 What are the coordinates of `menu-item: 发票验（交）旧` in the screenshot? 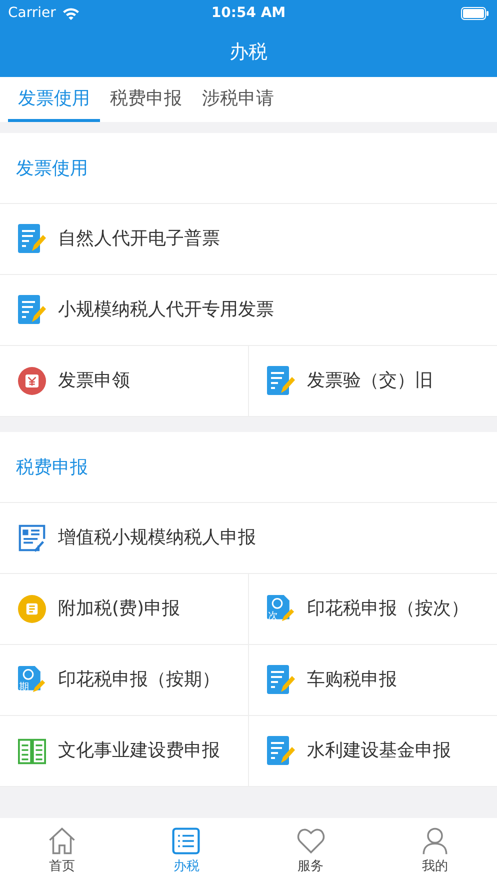 It's located at (372, 381).